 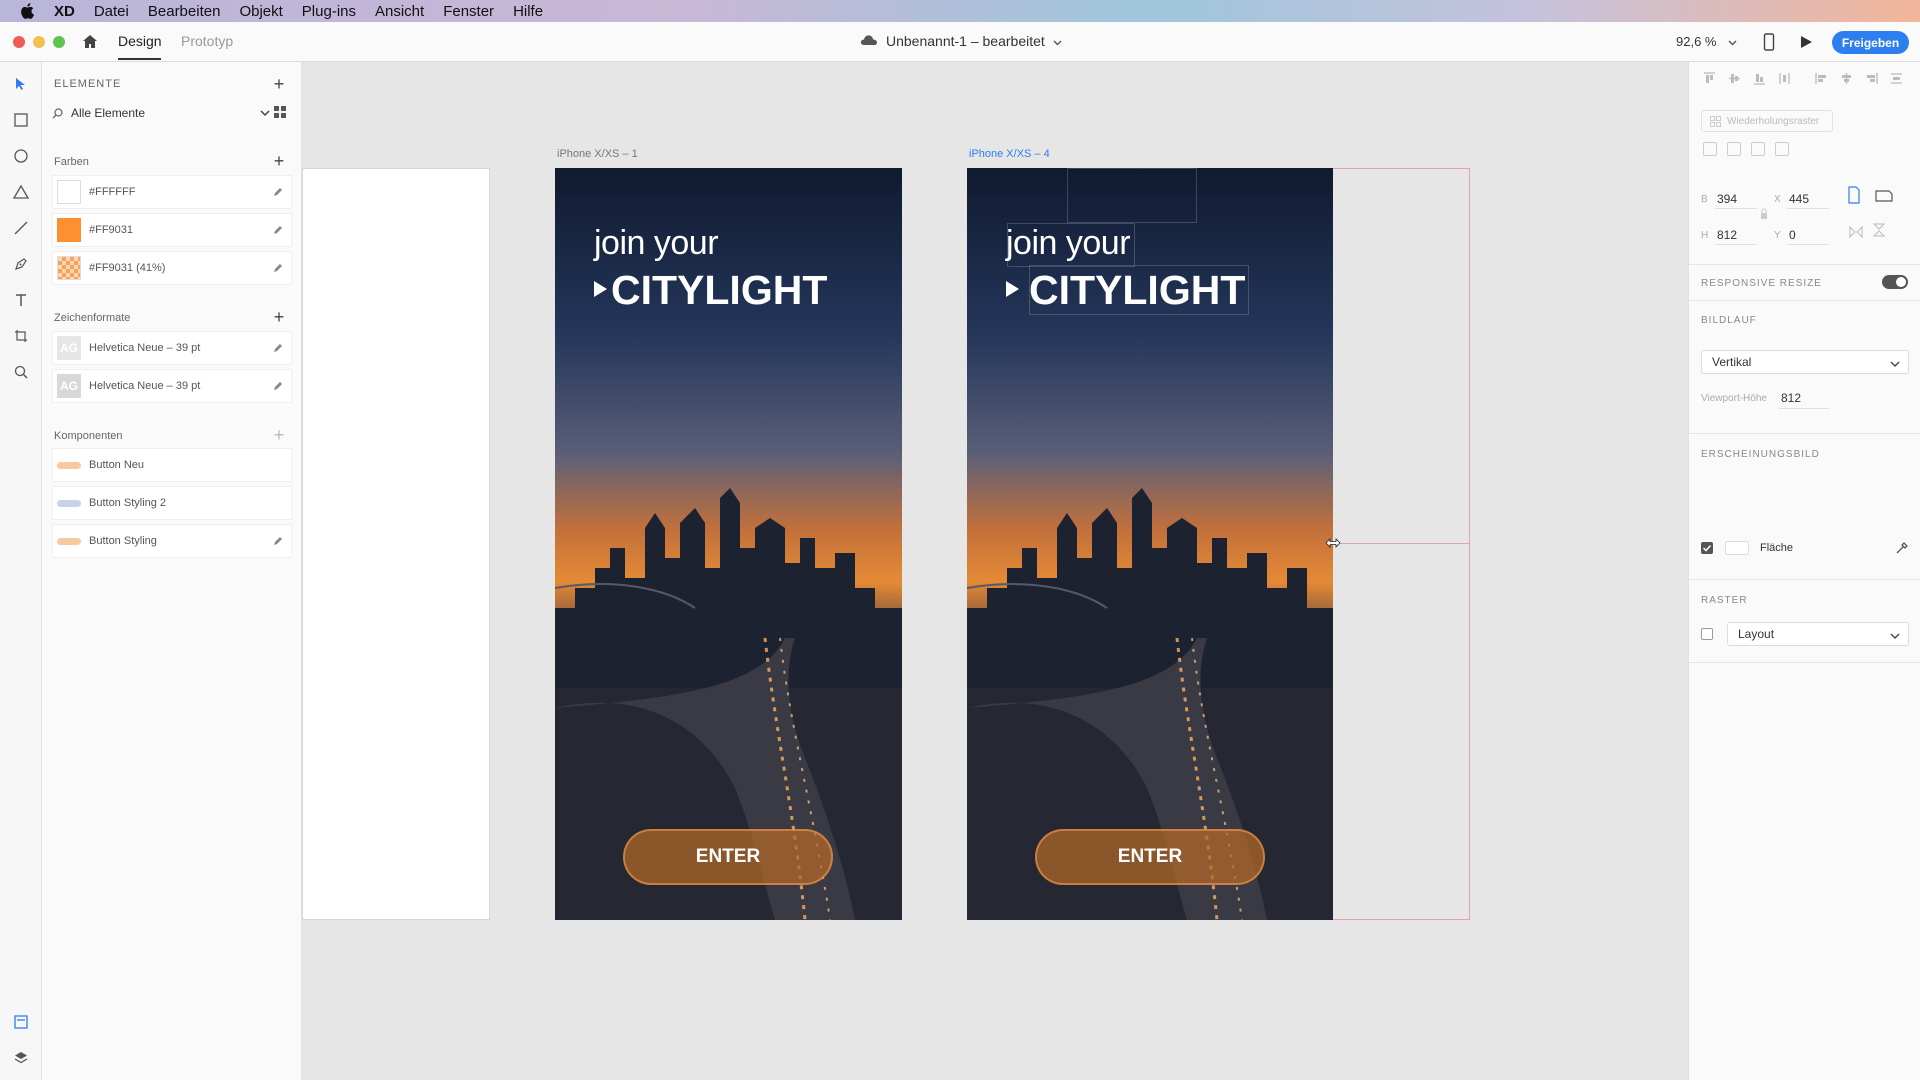 What do you see at coordinates (1792, 235) in the screenshot?
I see `y-value: 0` at bounding box center [1792, 235].